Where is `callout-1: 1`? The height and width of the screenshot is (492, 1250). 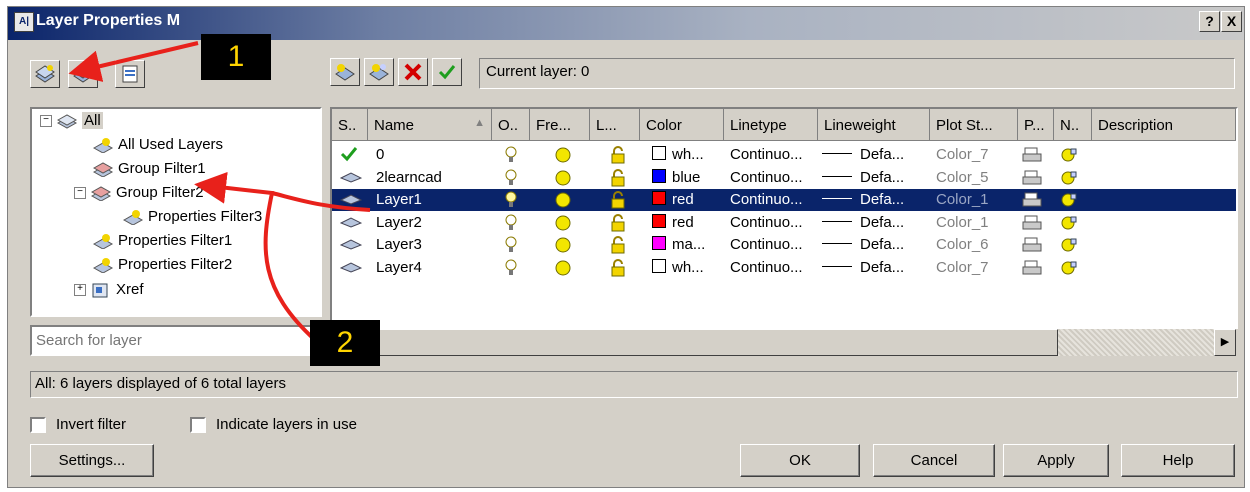 callout-1: 1 is located at coordinates (236, 57).